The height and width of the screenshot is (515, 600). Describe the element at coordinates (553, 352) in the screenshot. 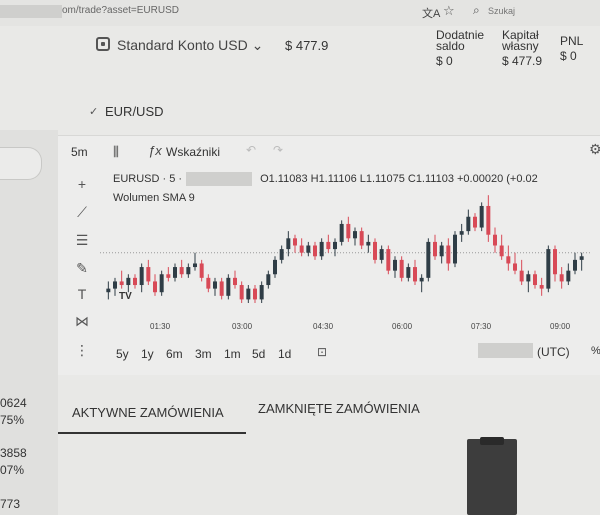

I see `timezone-label: (UTC)` at that location.